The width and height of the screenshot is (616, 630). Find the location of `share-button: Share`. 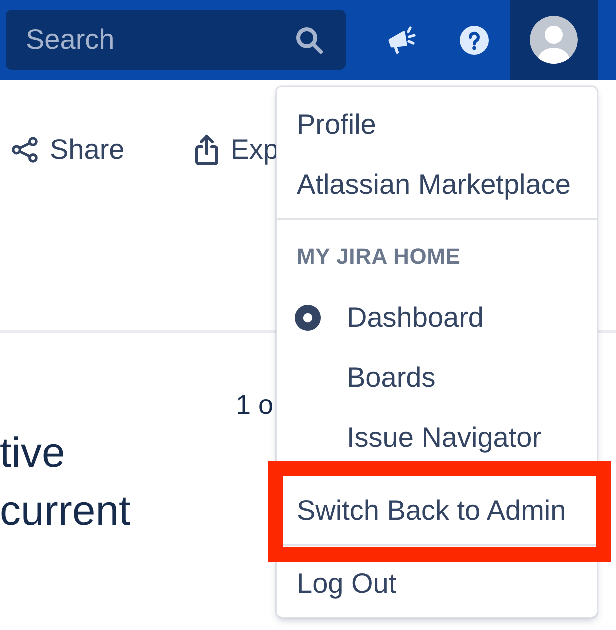

share-button: Share is located at coordinates (68, 150).